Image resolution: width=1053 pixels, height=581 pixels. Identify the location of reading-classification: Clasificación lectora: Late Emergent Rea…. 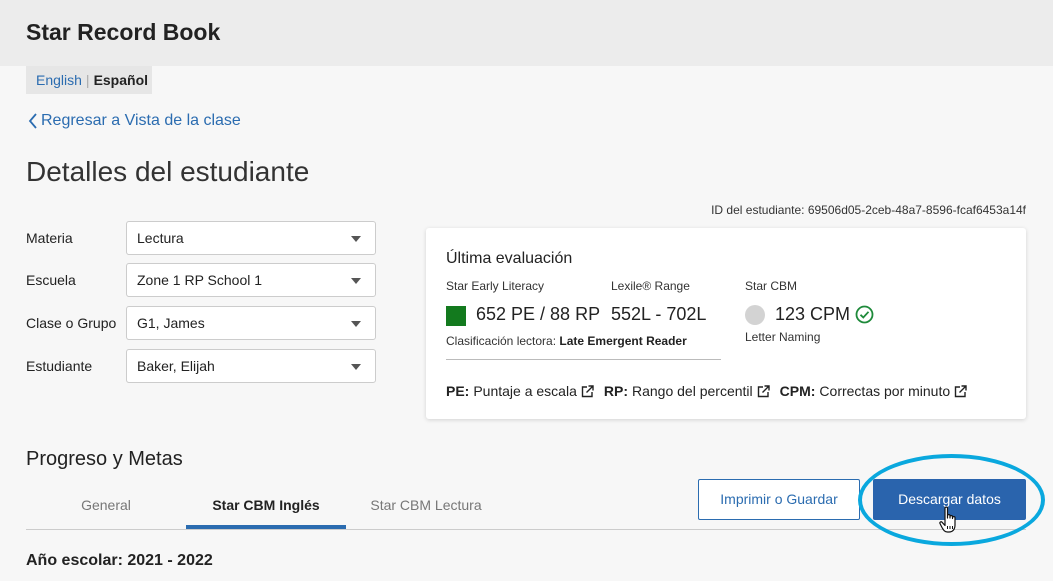
(566, 341).